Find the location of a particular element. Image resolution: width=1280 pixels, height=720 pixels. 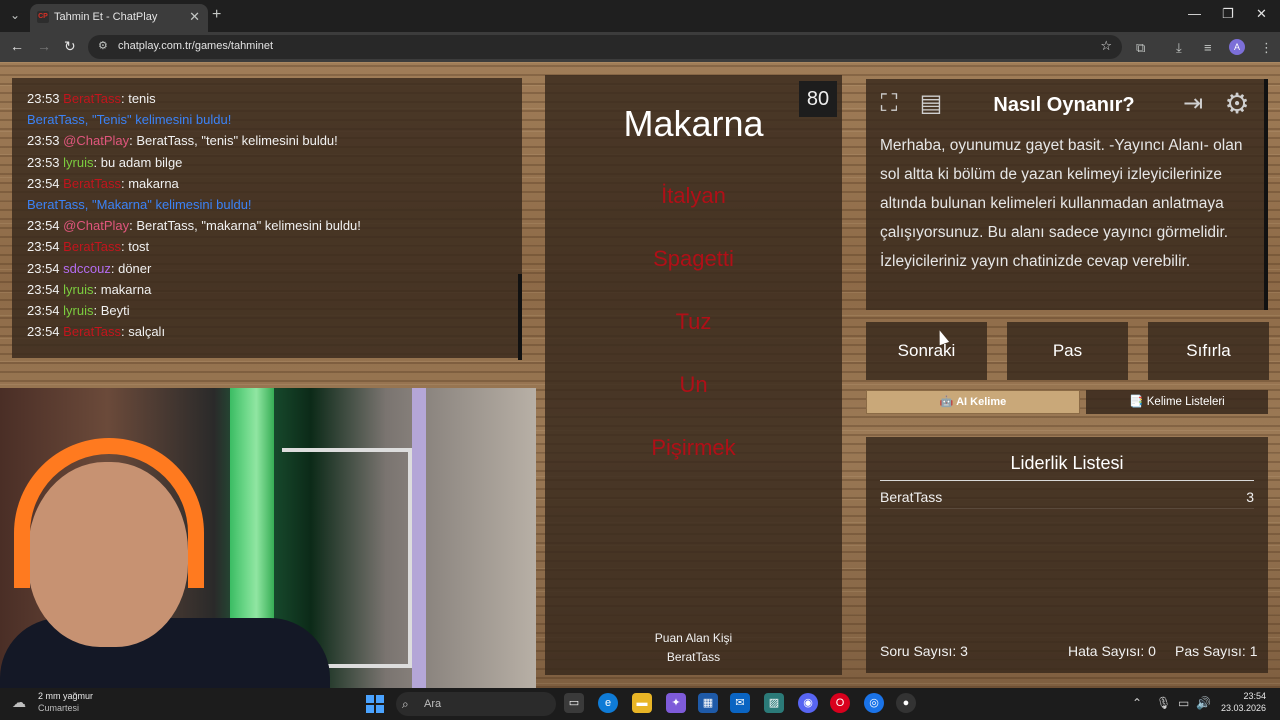

opera-icon: O is located at coordinates (840, 703).